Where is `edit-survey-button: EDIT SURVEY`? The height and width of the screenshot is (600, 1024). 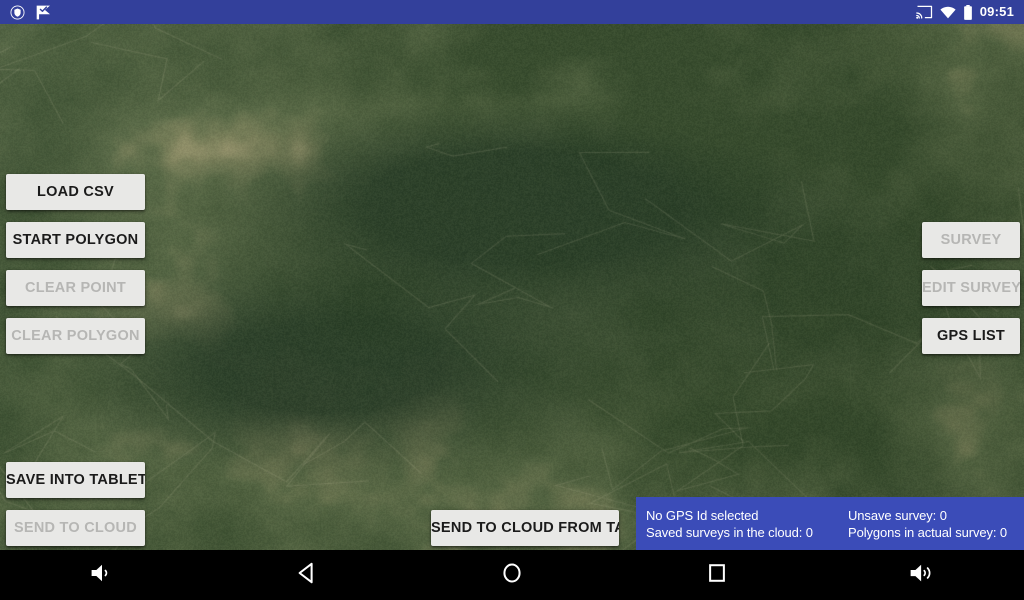 edit-survey-button: EDIT SURVEY is located at coordinates (971, 288).